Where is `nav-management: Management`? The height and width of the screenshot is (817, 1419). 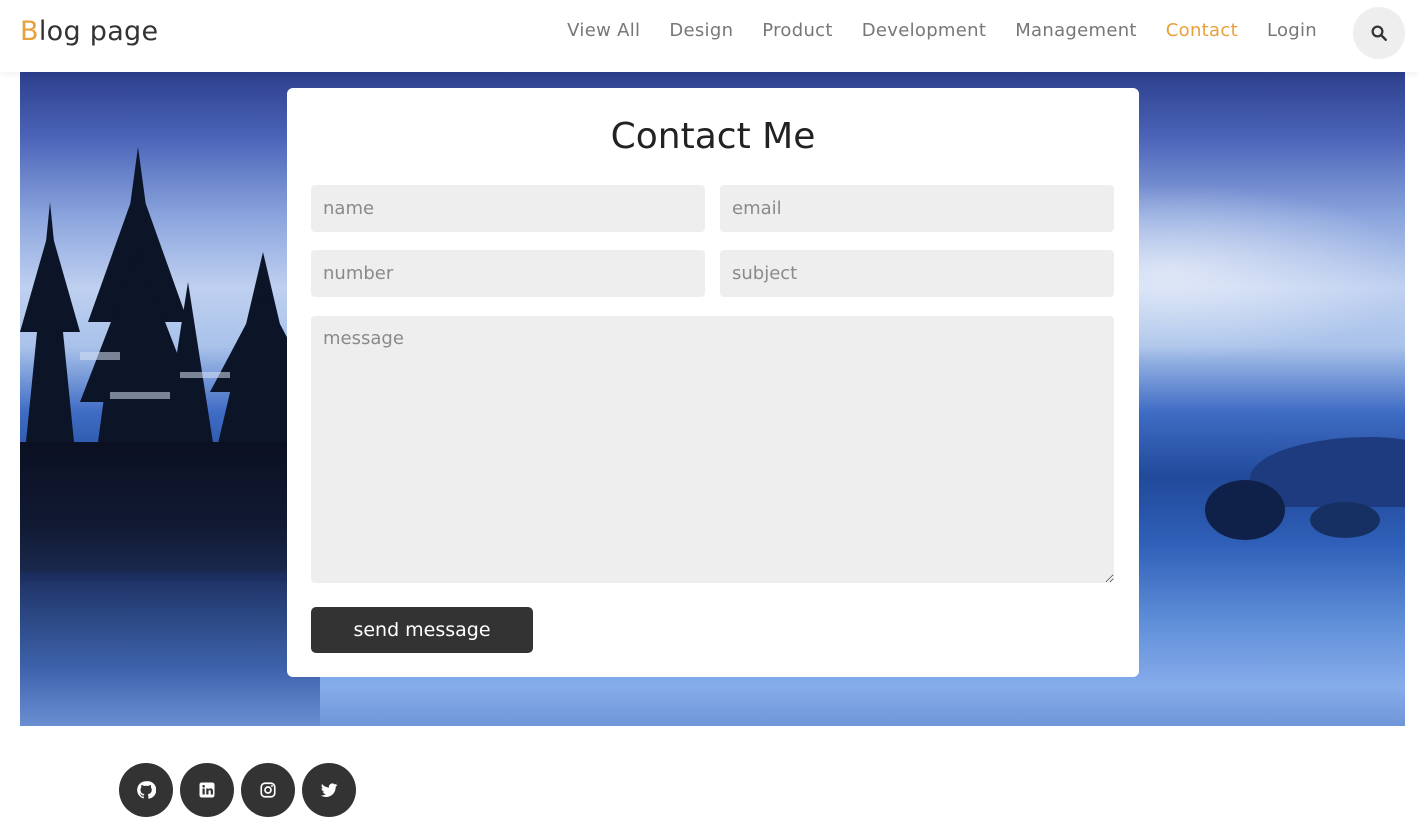
nav-management: Management is located at coordinates (1076, 30).